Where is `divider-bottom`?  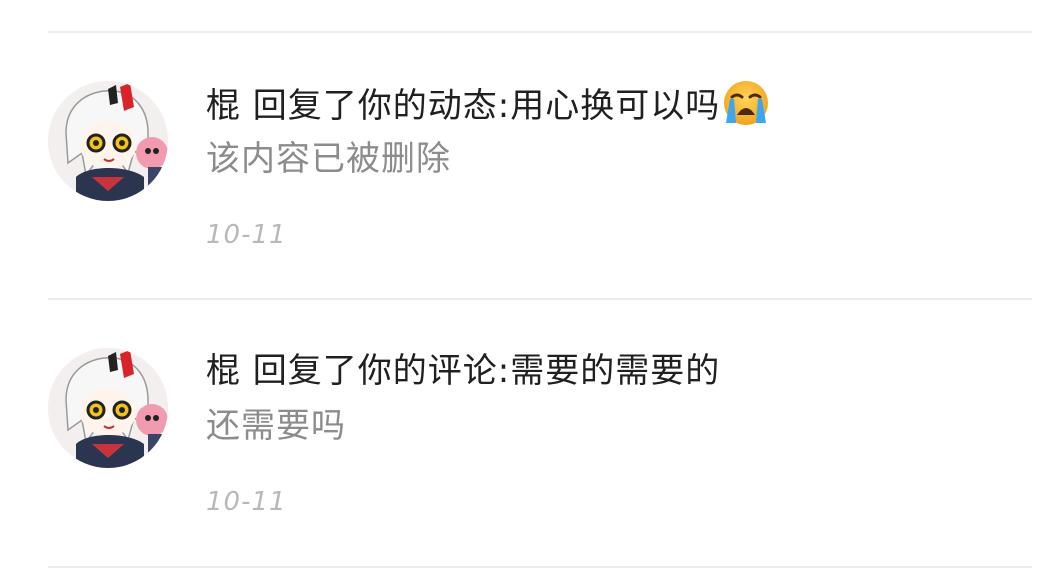 divider-bottom is located at coordinates (540, 567).